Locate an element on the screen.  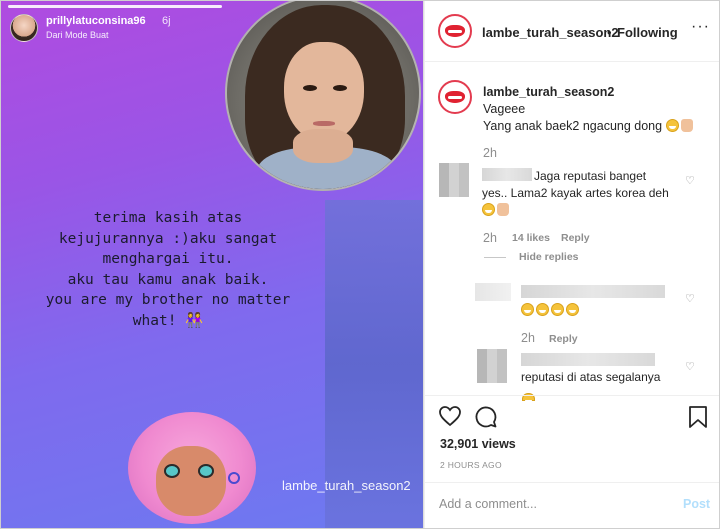
thumbs-up-icon is located at coordinates (503, 209).